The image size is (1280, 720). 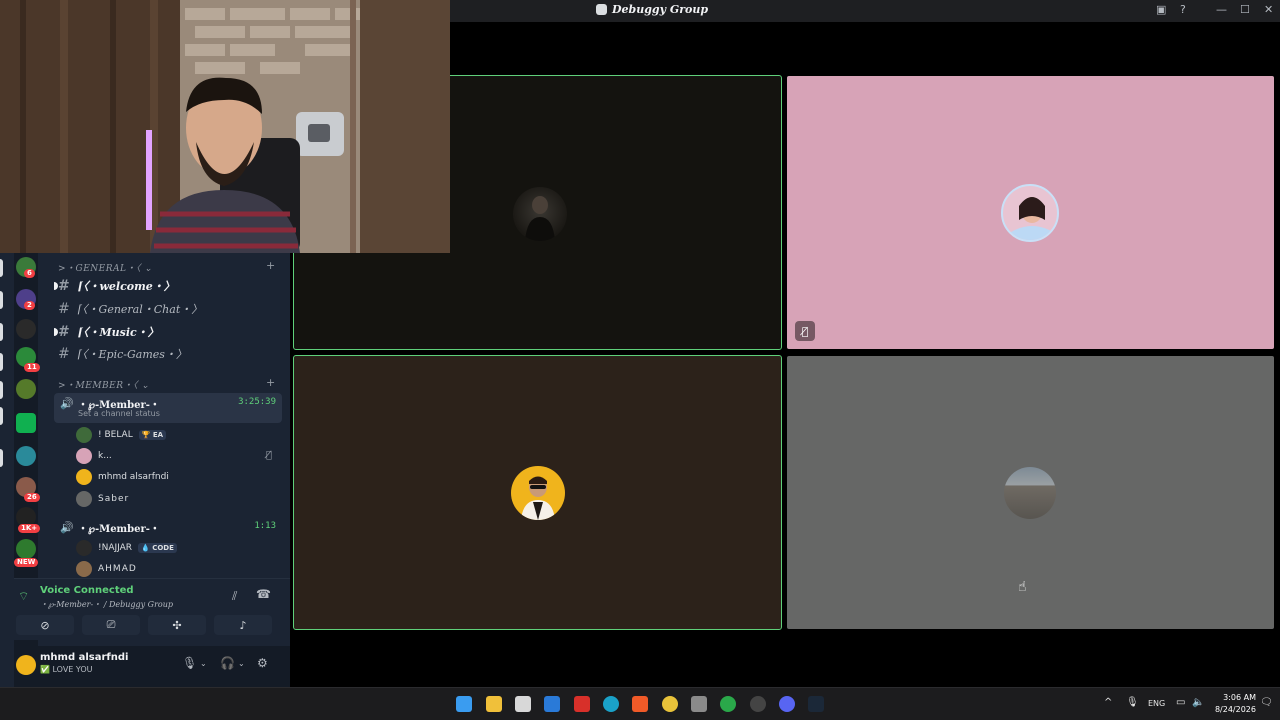 I want to click on window-title: Debuggy Group, so click(x=652, y=9).